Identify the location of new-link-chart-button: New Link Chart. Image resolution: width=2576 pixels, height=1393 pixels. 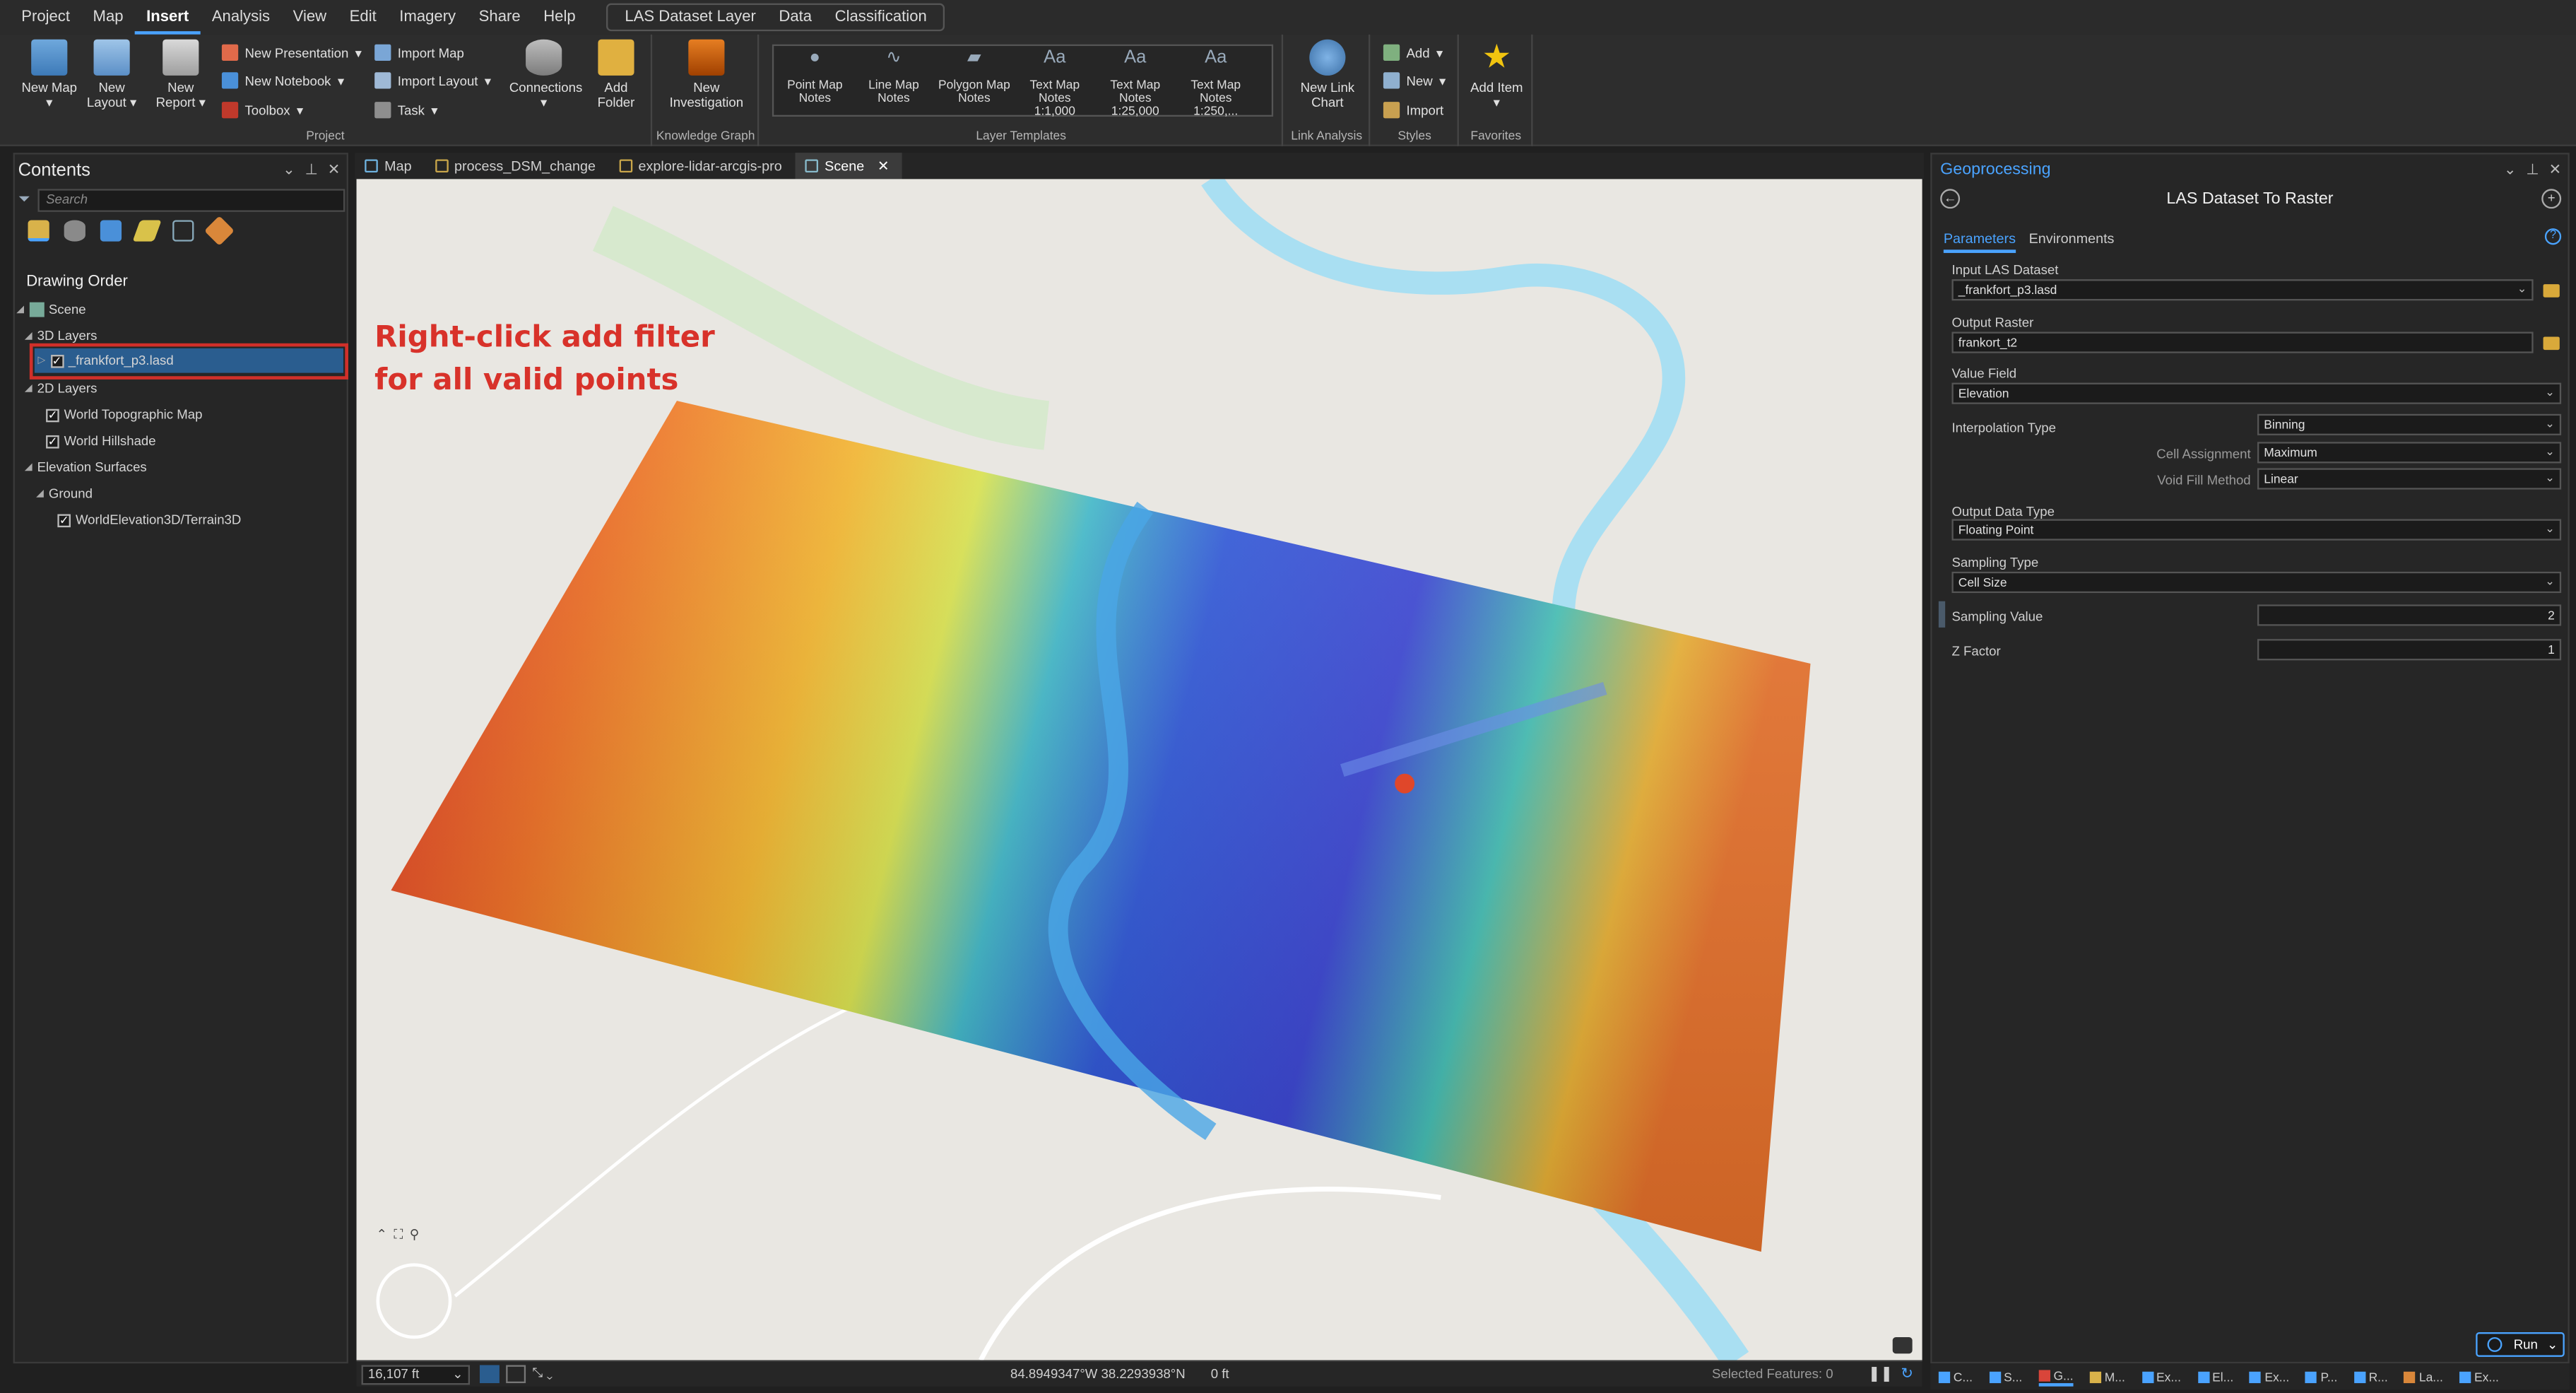
(1327, 74).